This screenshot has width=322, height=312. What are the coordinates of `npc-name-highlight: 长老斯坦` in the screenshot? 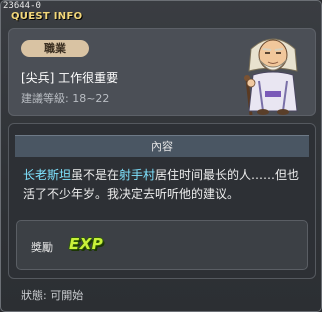 It's located at (47, 175).